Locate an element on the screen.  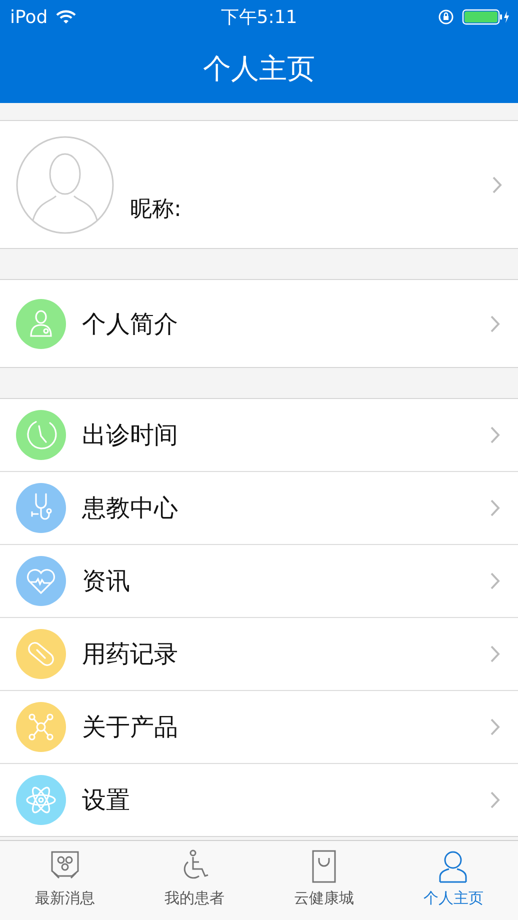
menu-item: 设置 is located at coordinates (259, 799).